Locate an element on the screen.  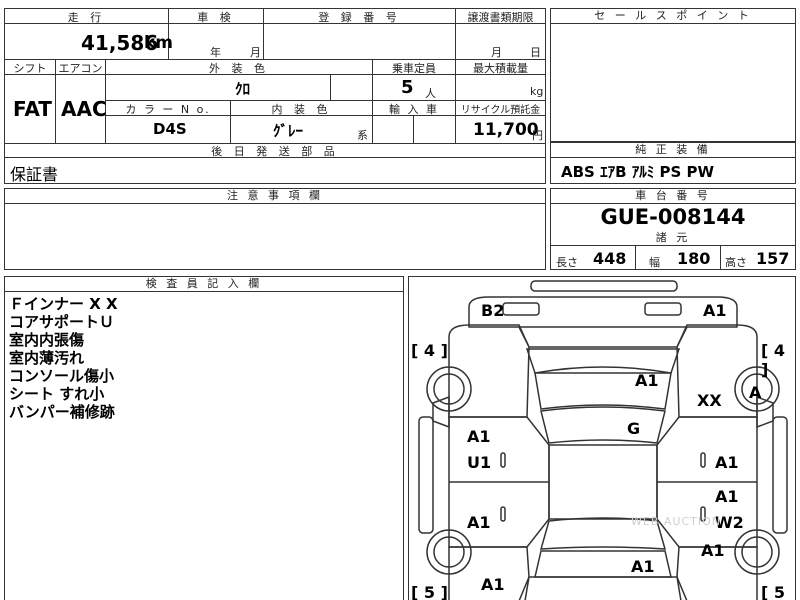
capacity-unit: 人 is located at coordinates (430, 93).